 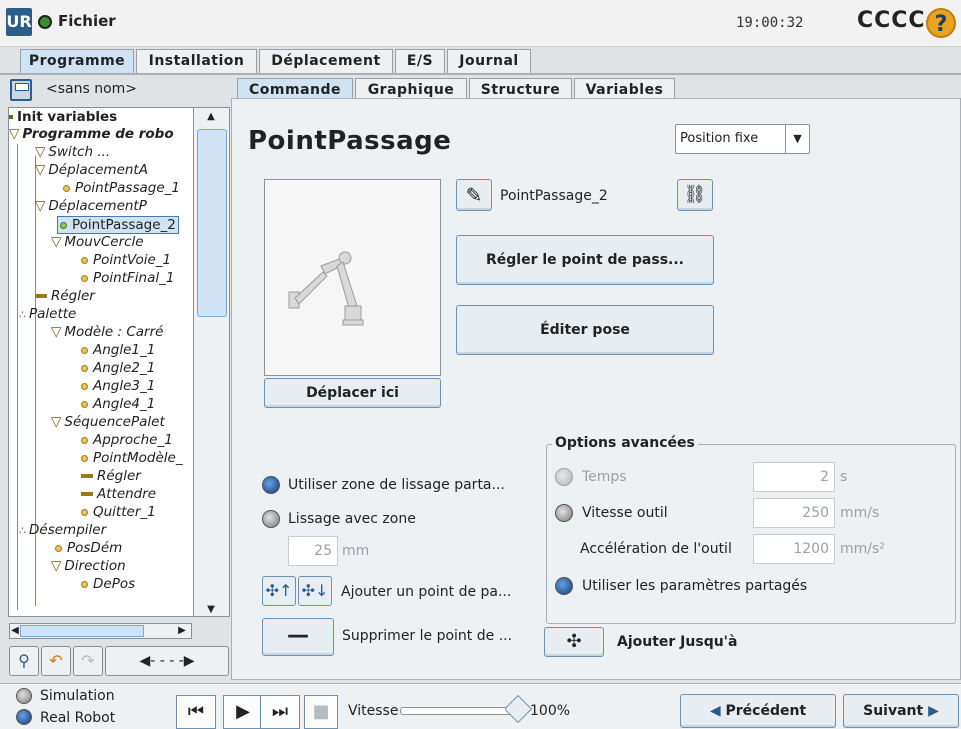 What do you see at coordinates (625, 443) in the screenshot?
I see `advanced-options-title: Options avancées` at bounding box center [625, 443].